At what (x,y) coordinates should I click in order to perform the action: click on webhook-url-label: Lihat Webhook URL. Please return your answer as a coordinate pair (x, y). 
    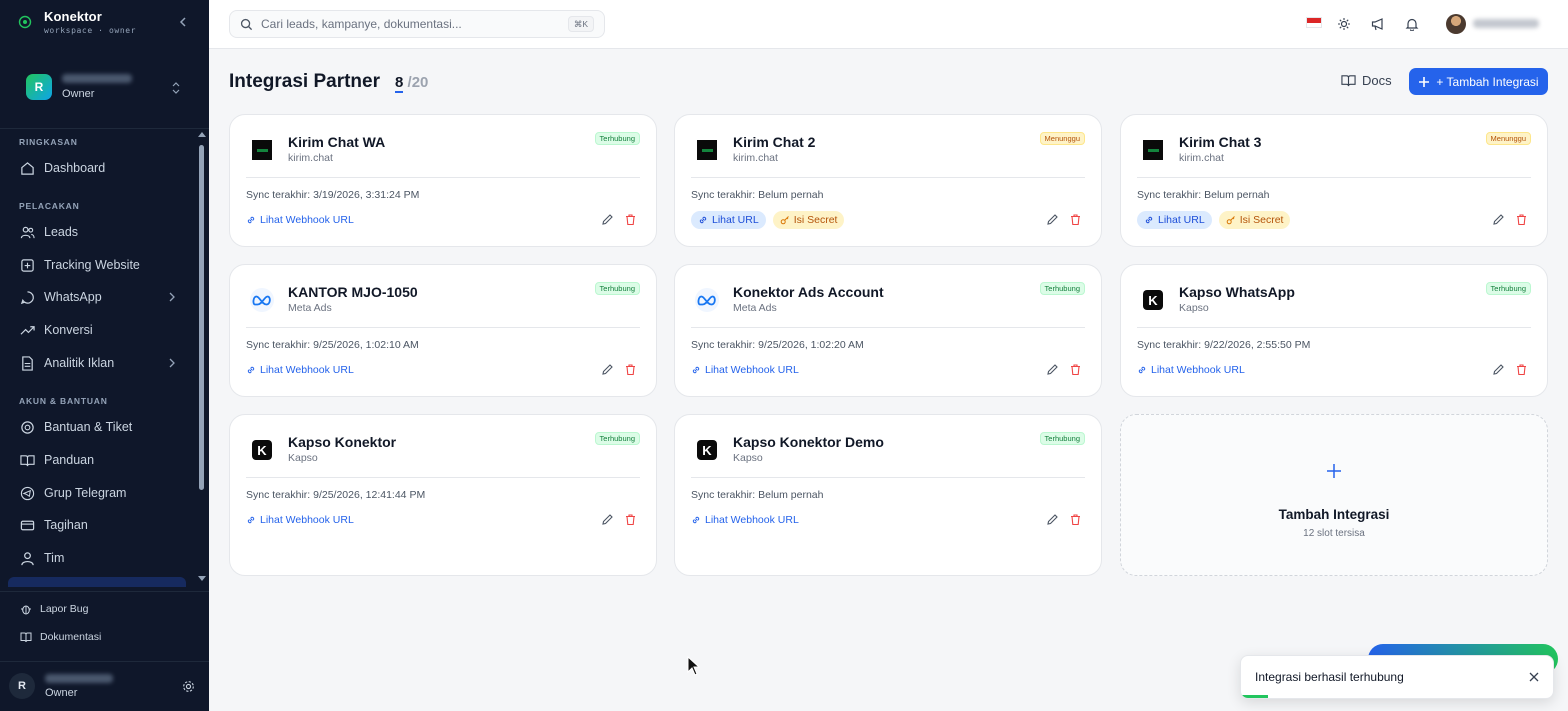
    Looking at the image, I should click on (307, 370).